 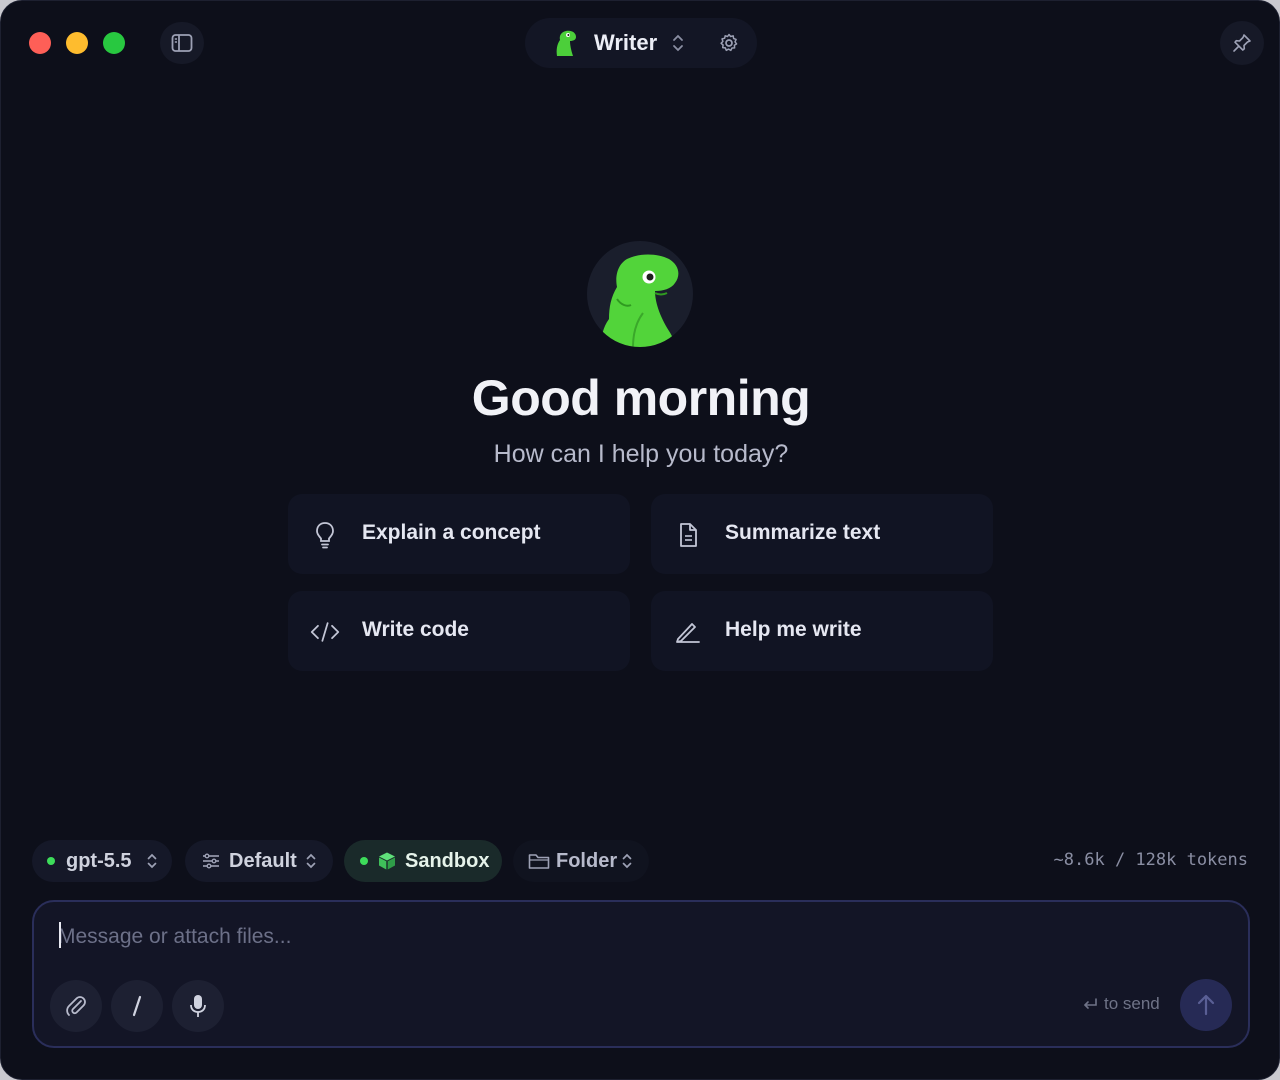 I want to click on folder-label: Folder, so click(x=587, y=861).